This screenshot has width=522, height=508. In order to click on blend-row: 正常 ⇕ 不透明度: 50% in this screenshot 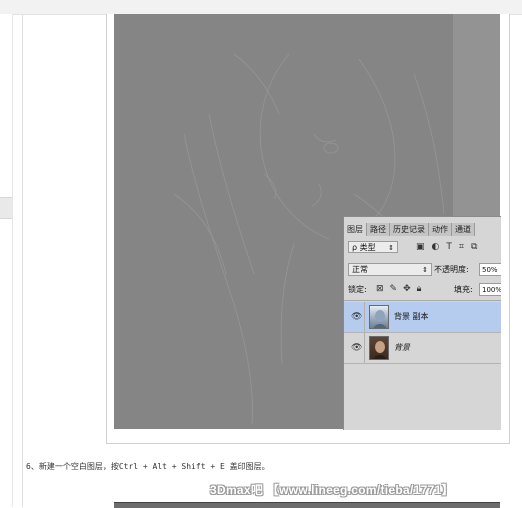, I will do `click(424, 270)`.